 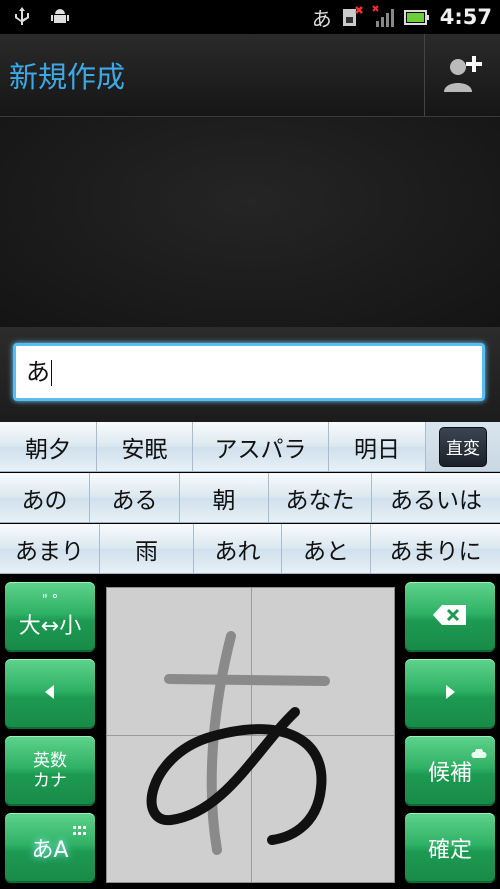 What do you see at coordinates (80, 830) in the screenshot?
I see `grid-dots-icon` at bounding box center [80, 830].